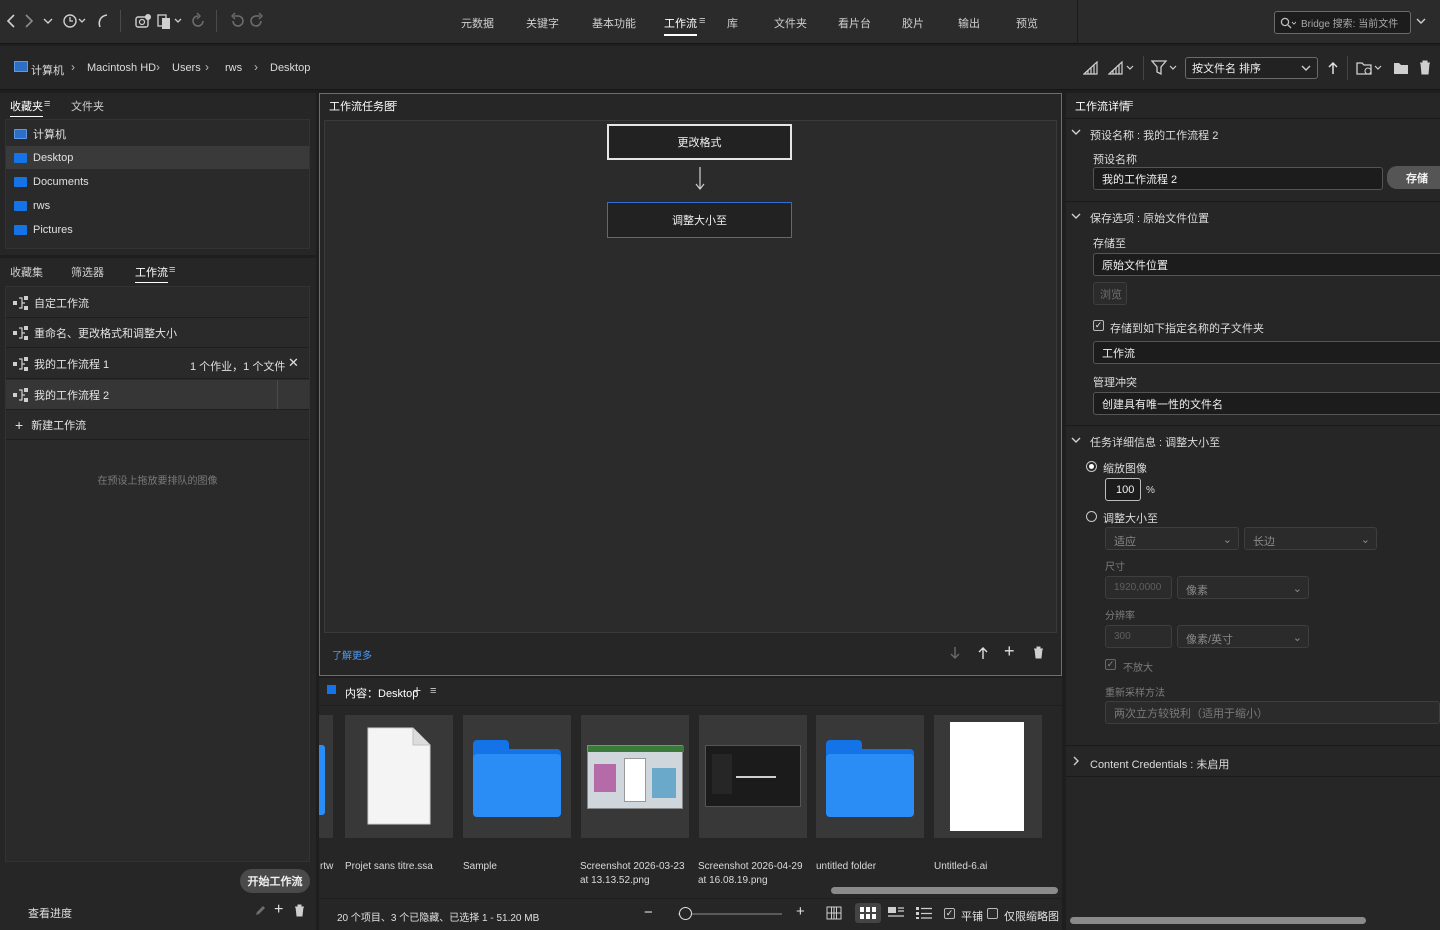 The image size is (1440, 930). What do you see at coordinates (1218, 920) in the screenshot?
I see `details-scrollbar` at bounding box center [1218, 920].